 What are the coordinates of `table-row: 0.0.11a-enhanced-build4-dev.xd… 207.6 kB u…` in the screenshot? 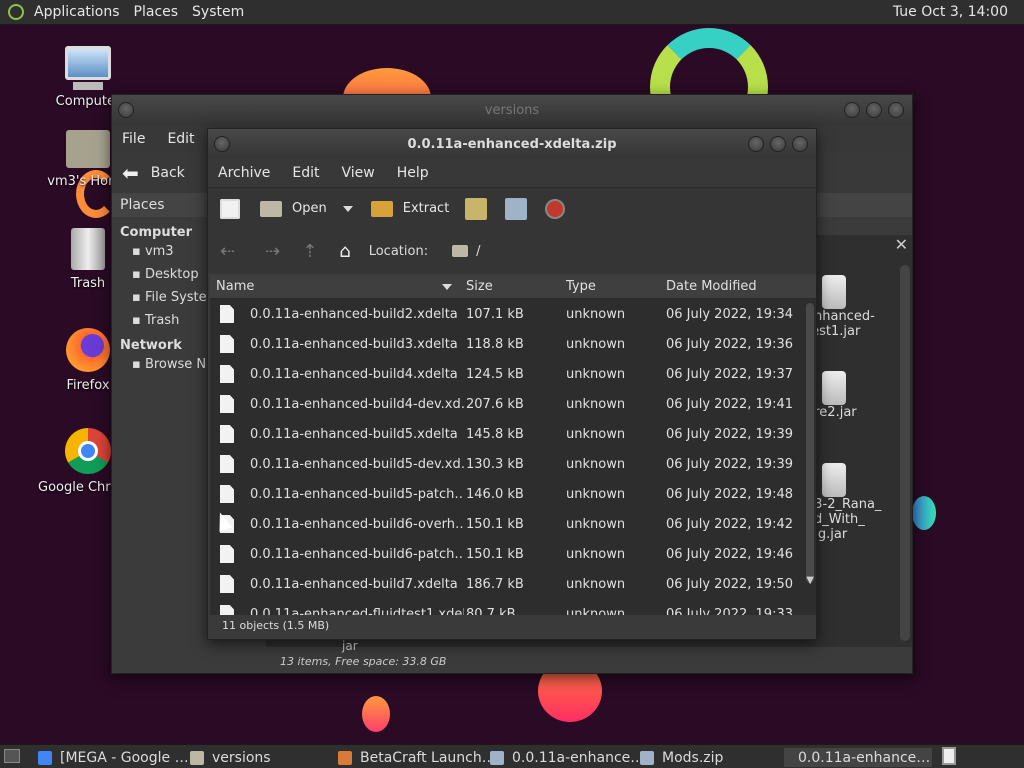 It's located at (505, 404).